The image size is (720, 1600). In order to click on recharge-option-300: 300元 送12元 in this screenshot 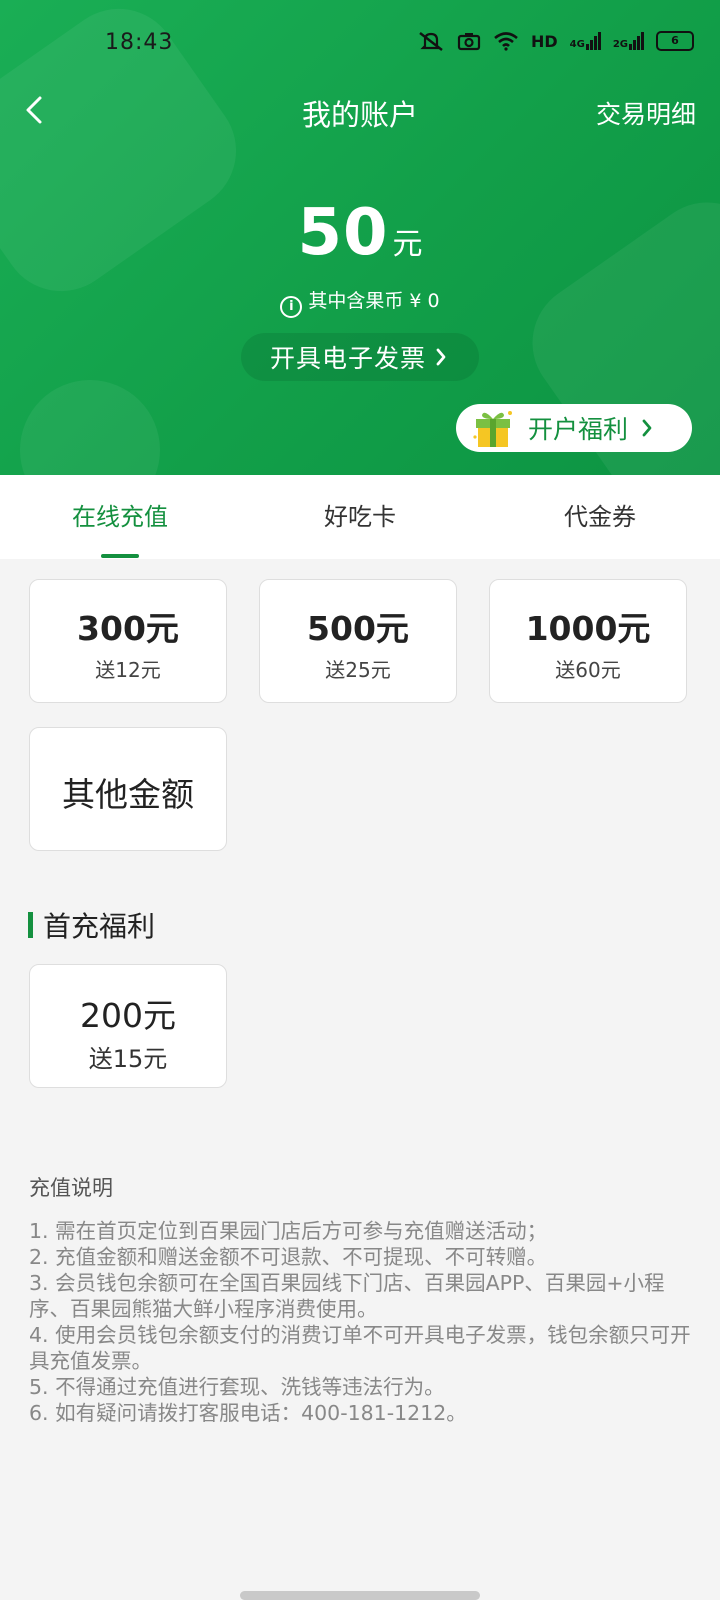, I will do `click(128, 641)`.